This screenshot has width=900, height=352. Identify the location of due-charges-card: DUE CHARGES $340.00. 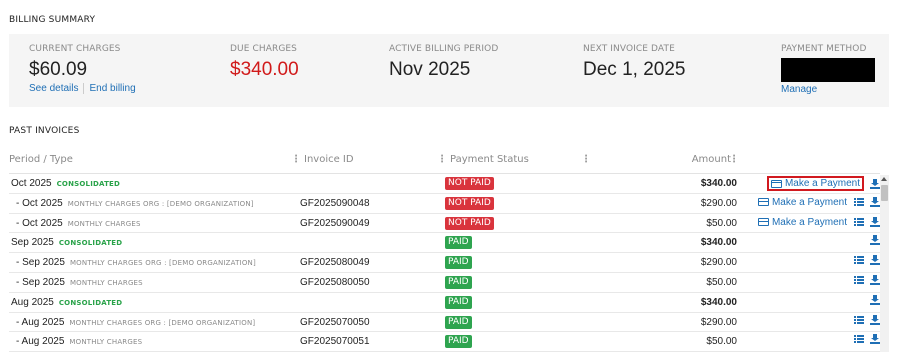
(264, 62).